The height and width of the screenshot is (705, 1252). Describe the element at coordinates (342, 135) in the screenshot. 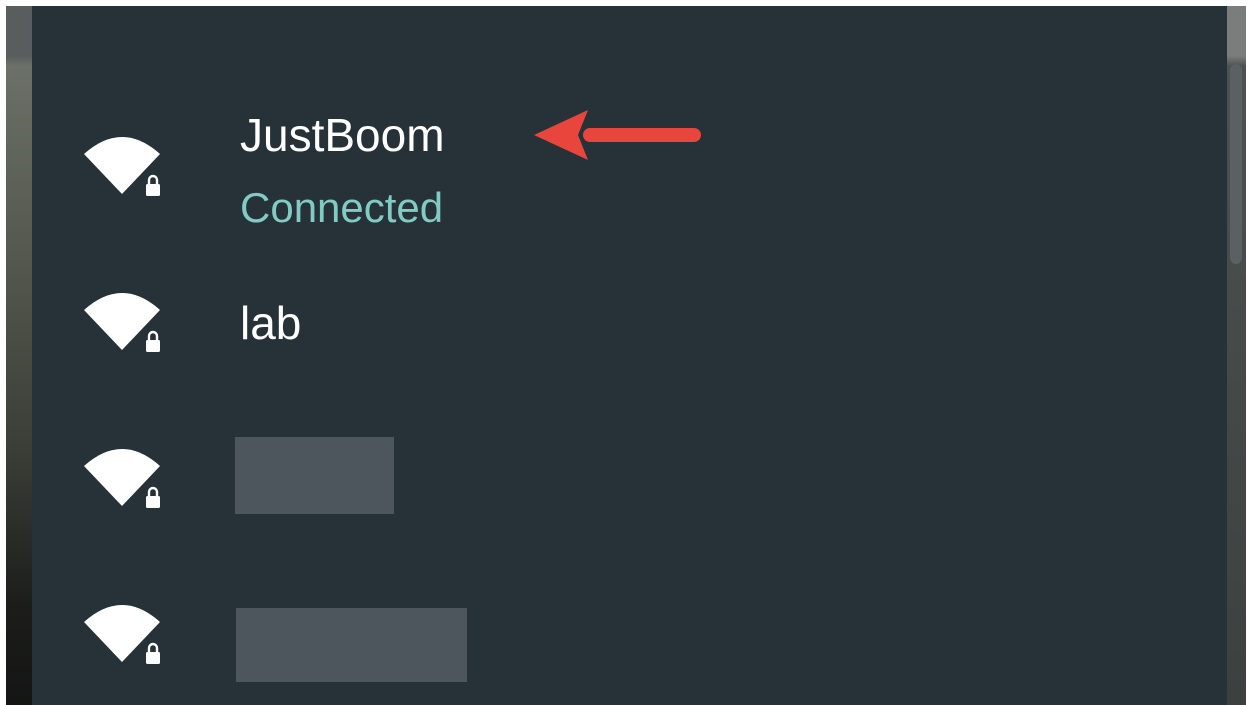

I see `network-ssid: JustBoom` at that location.